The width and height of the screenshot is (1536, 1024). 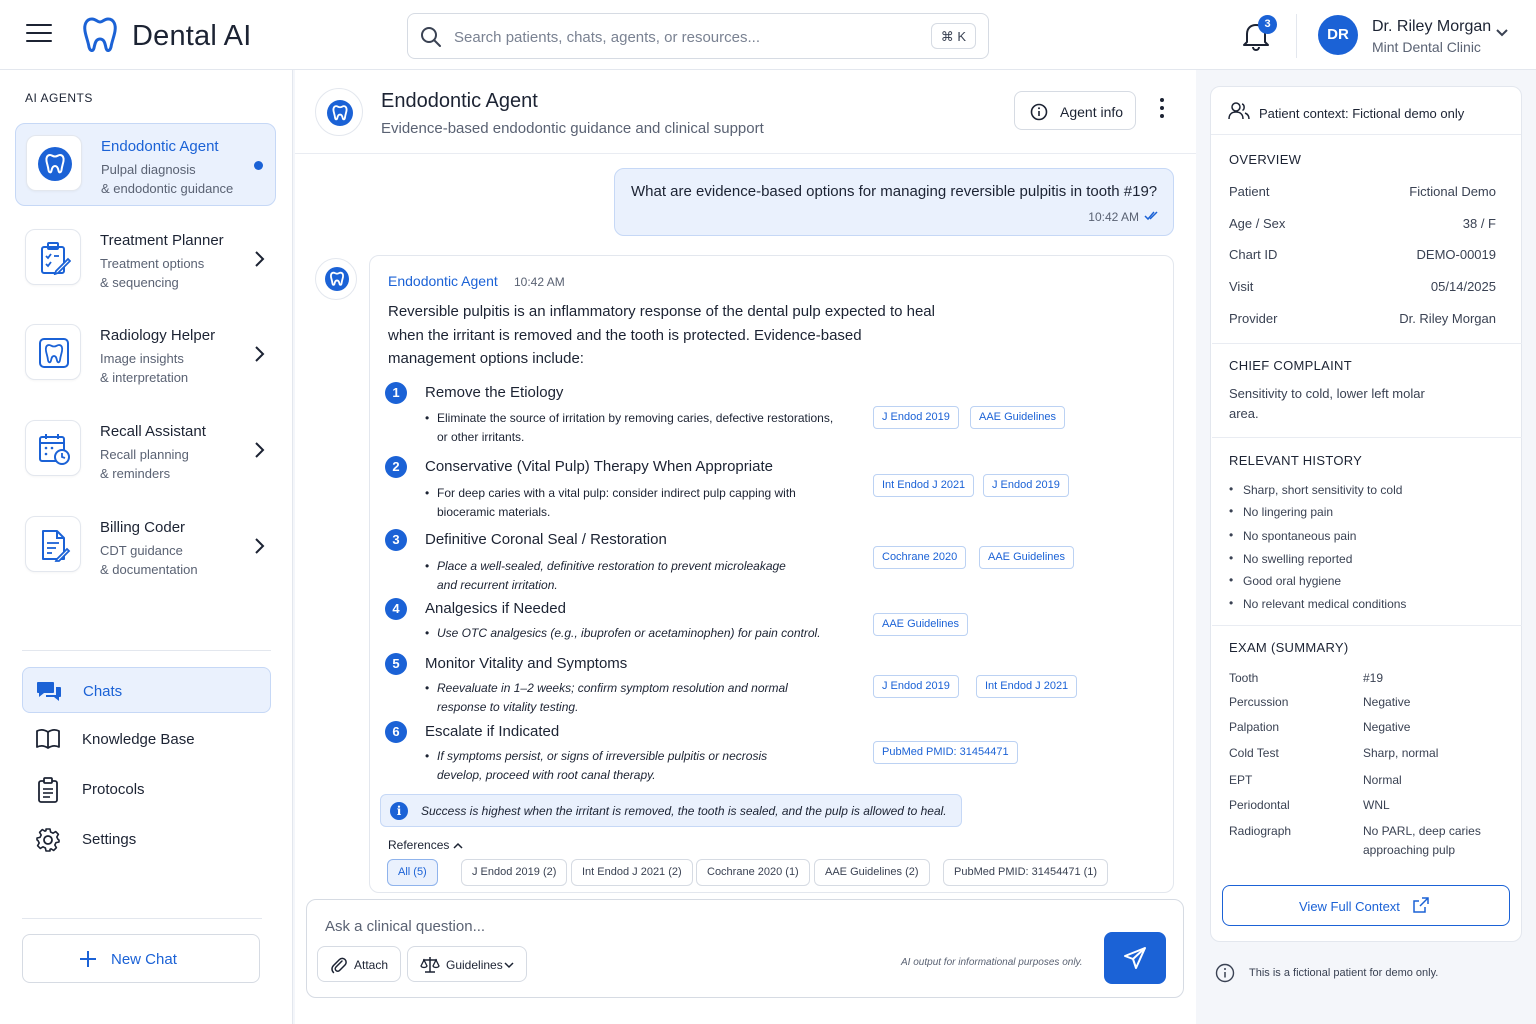 I want to click on exam-value: WNL, so click(x=1376, y=805).